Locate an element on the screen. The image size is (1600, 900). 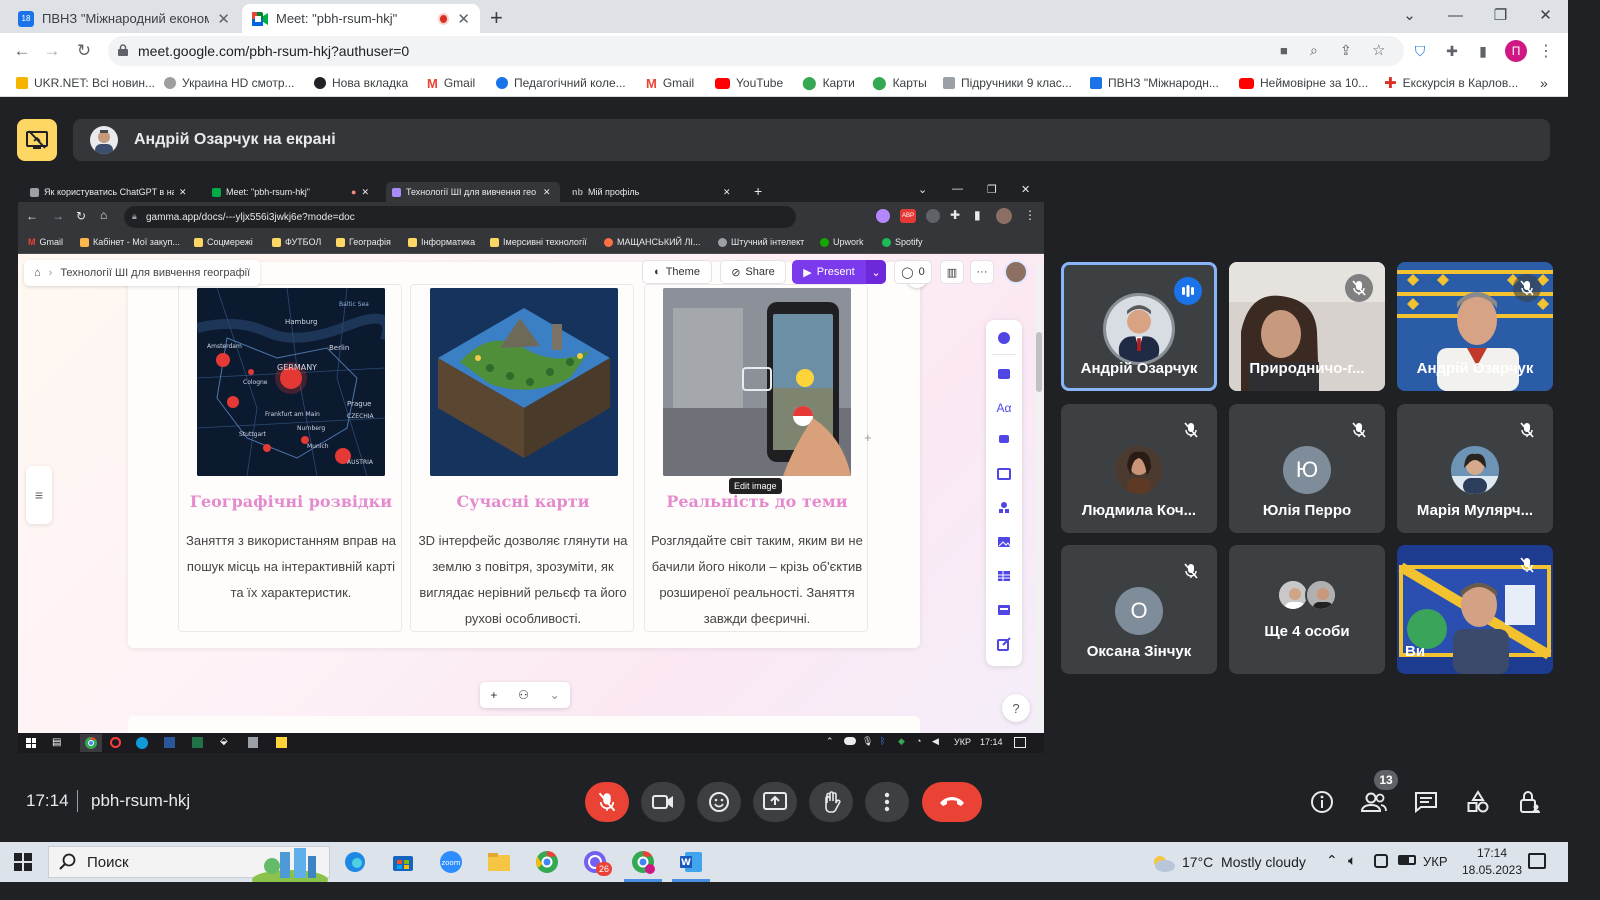
raise-hand-button is located at coordinates (831, 802).